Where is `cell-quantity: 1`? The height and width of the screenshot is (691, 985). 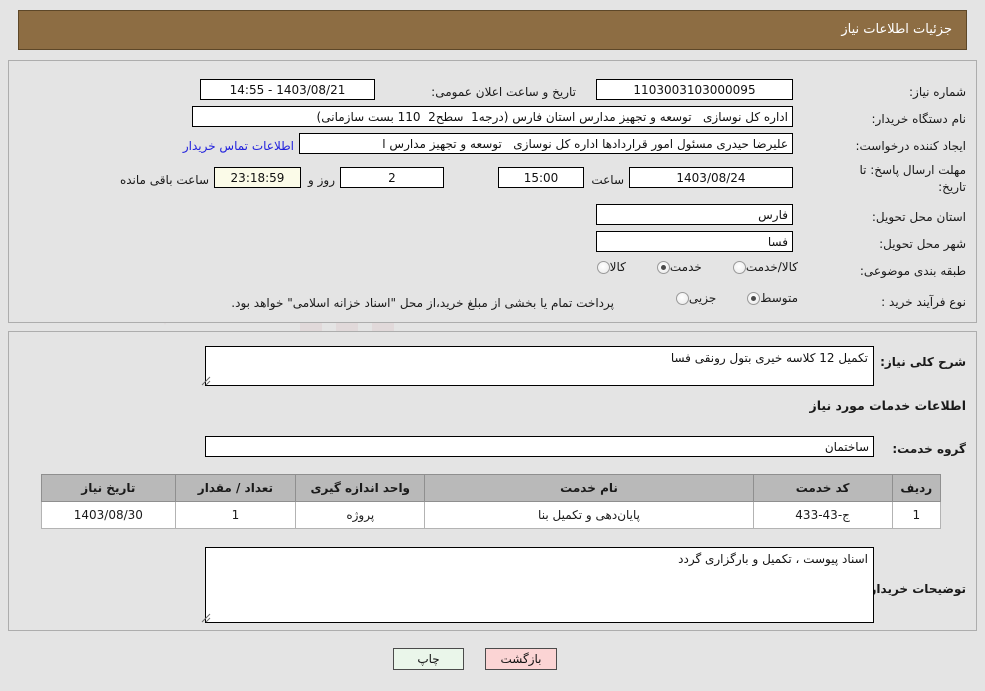 cell-quantity: 1 is located at coordinates (235, 515).